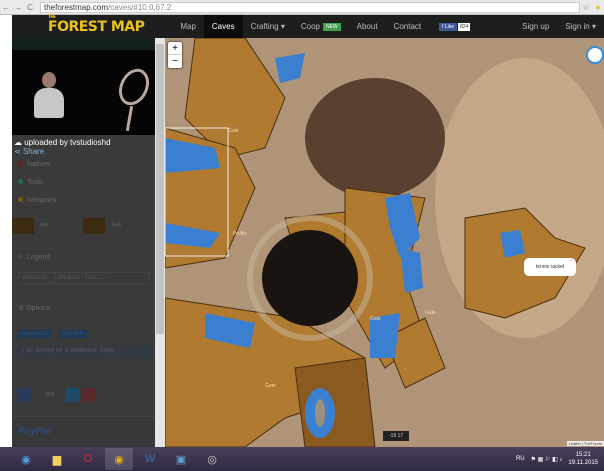  I want to click on paypal-button: PayPal, so click(83, 431).